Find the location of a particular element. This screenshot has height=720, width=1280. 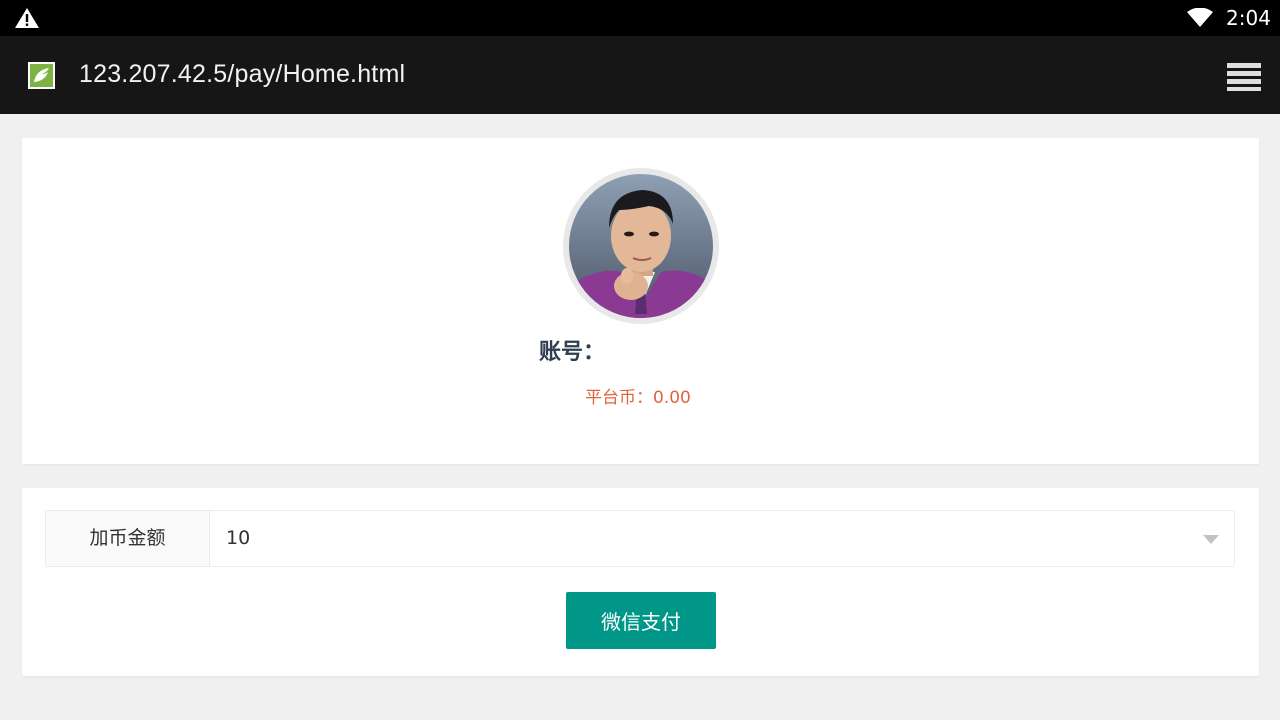

site-favicon-icon is located at coordinates (41, 75).